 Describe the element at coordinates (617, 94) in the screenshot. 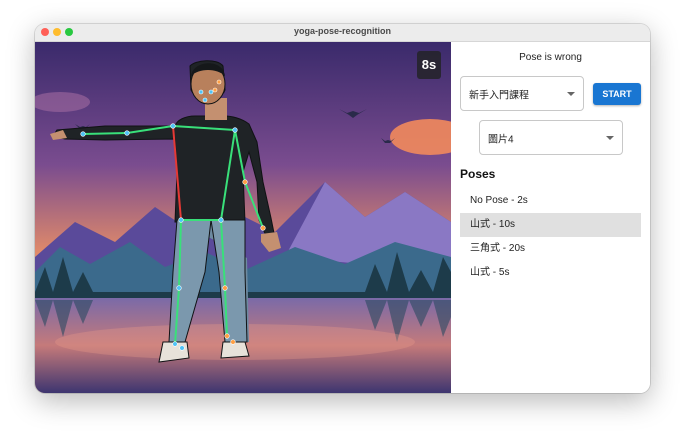

I see `start-button: START` at that location.